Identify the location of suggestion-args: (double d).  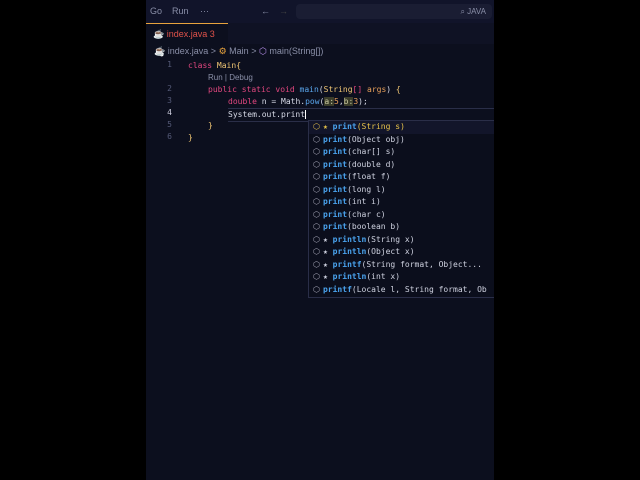
(371, 164).